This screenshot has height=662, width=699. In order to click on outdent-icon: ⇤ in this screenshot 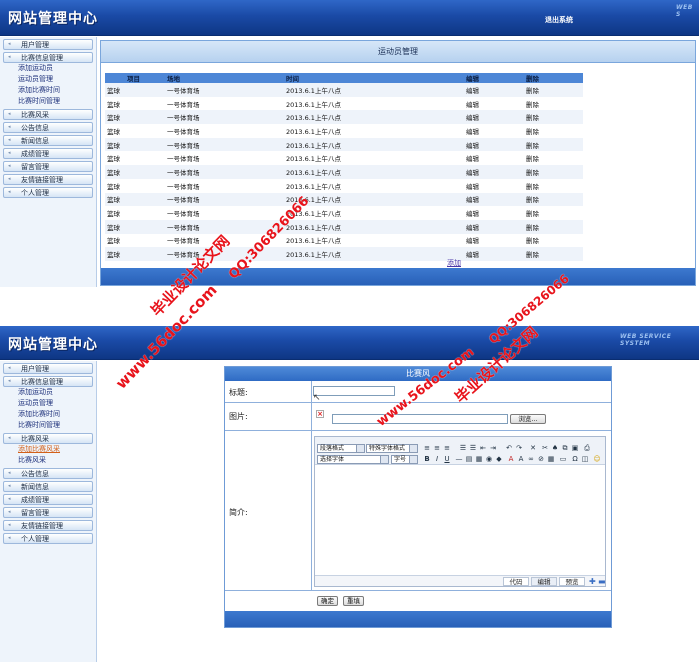, I will do `click(483, 448)`.